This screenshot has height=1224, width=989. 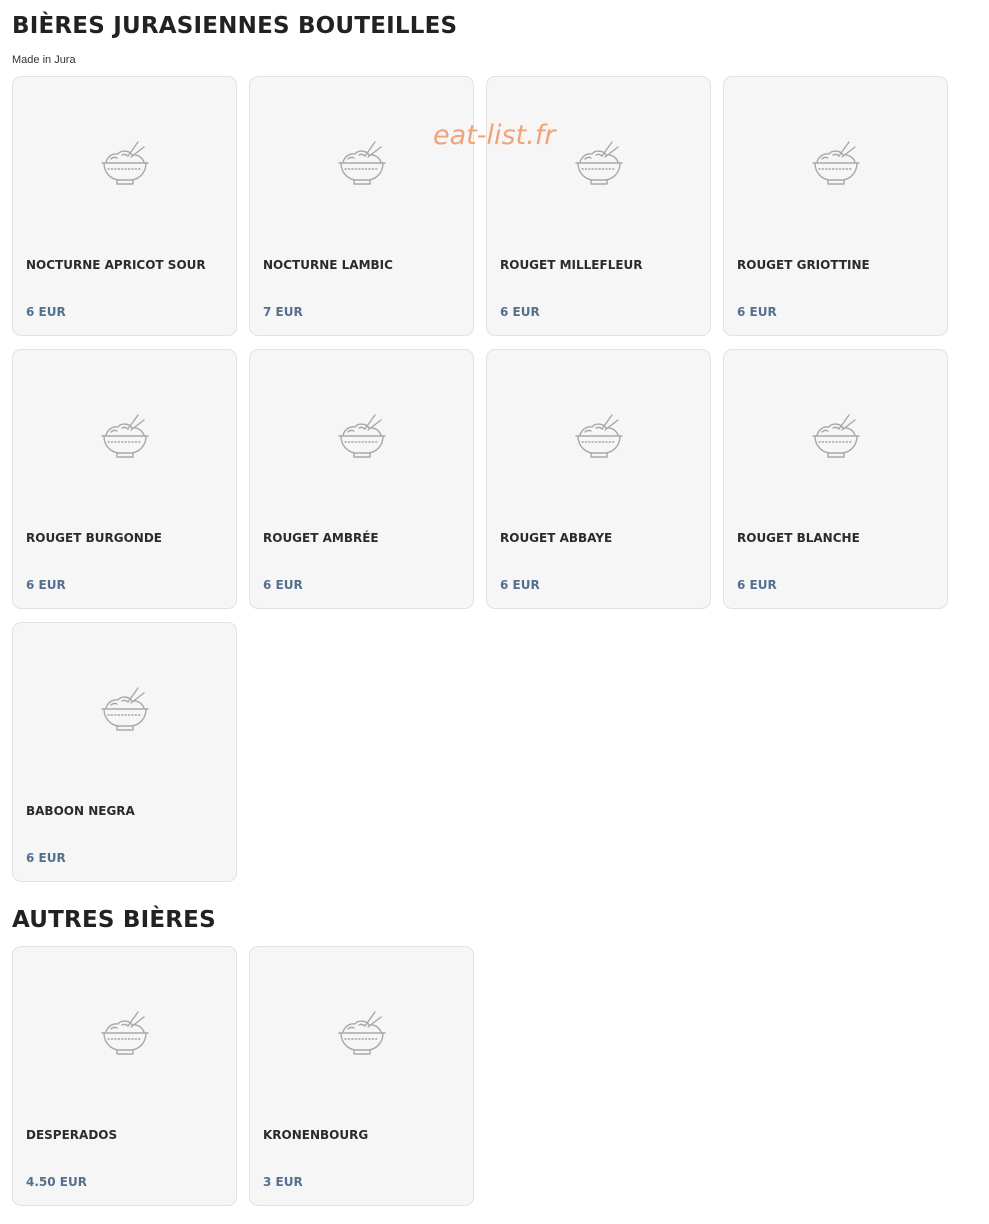 What do you see at coordinates (361, 479) in the screenshot?
I see `product-card: ROUGET AMBRÉE 6 EUR` at bounding box center [361, 479].